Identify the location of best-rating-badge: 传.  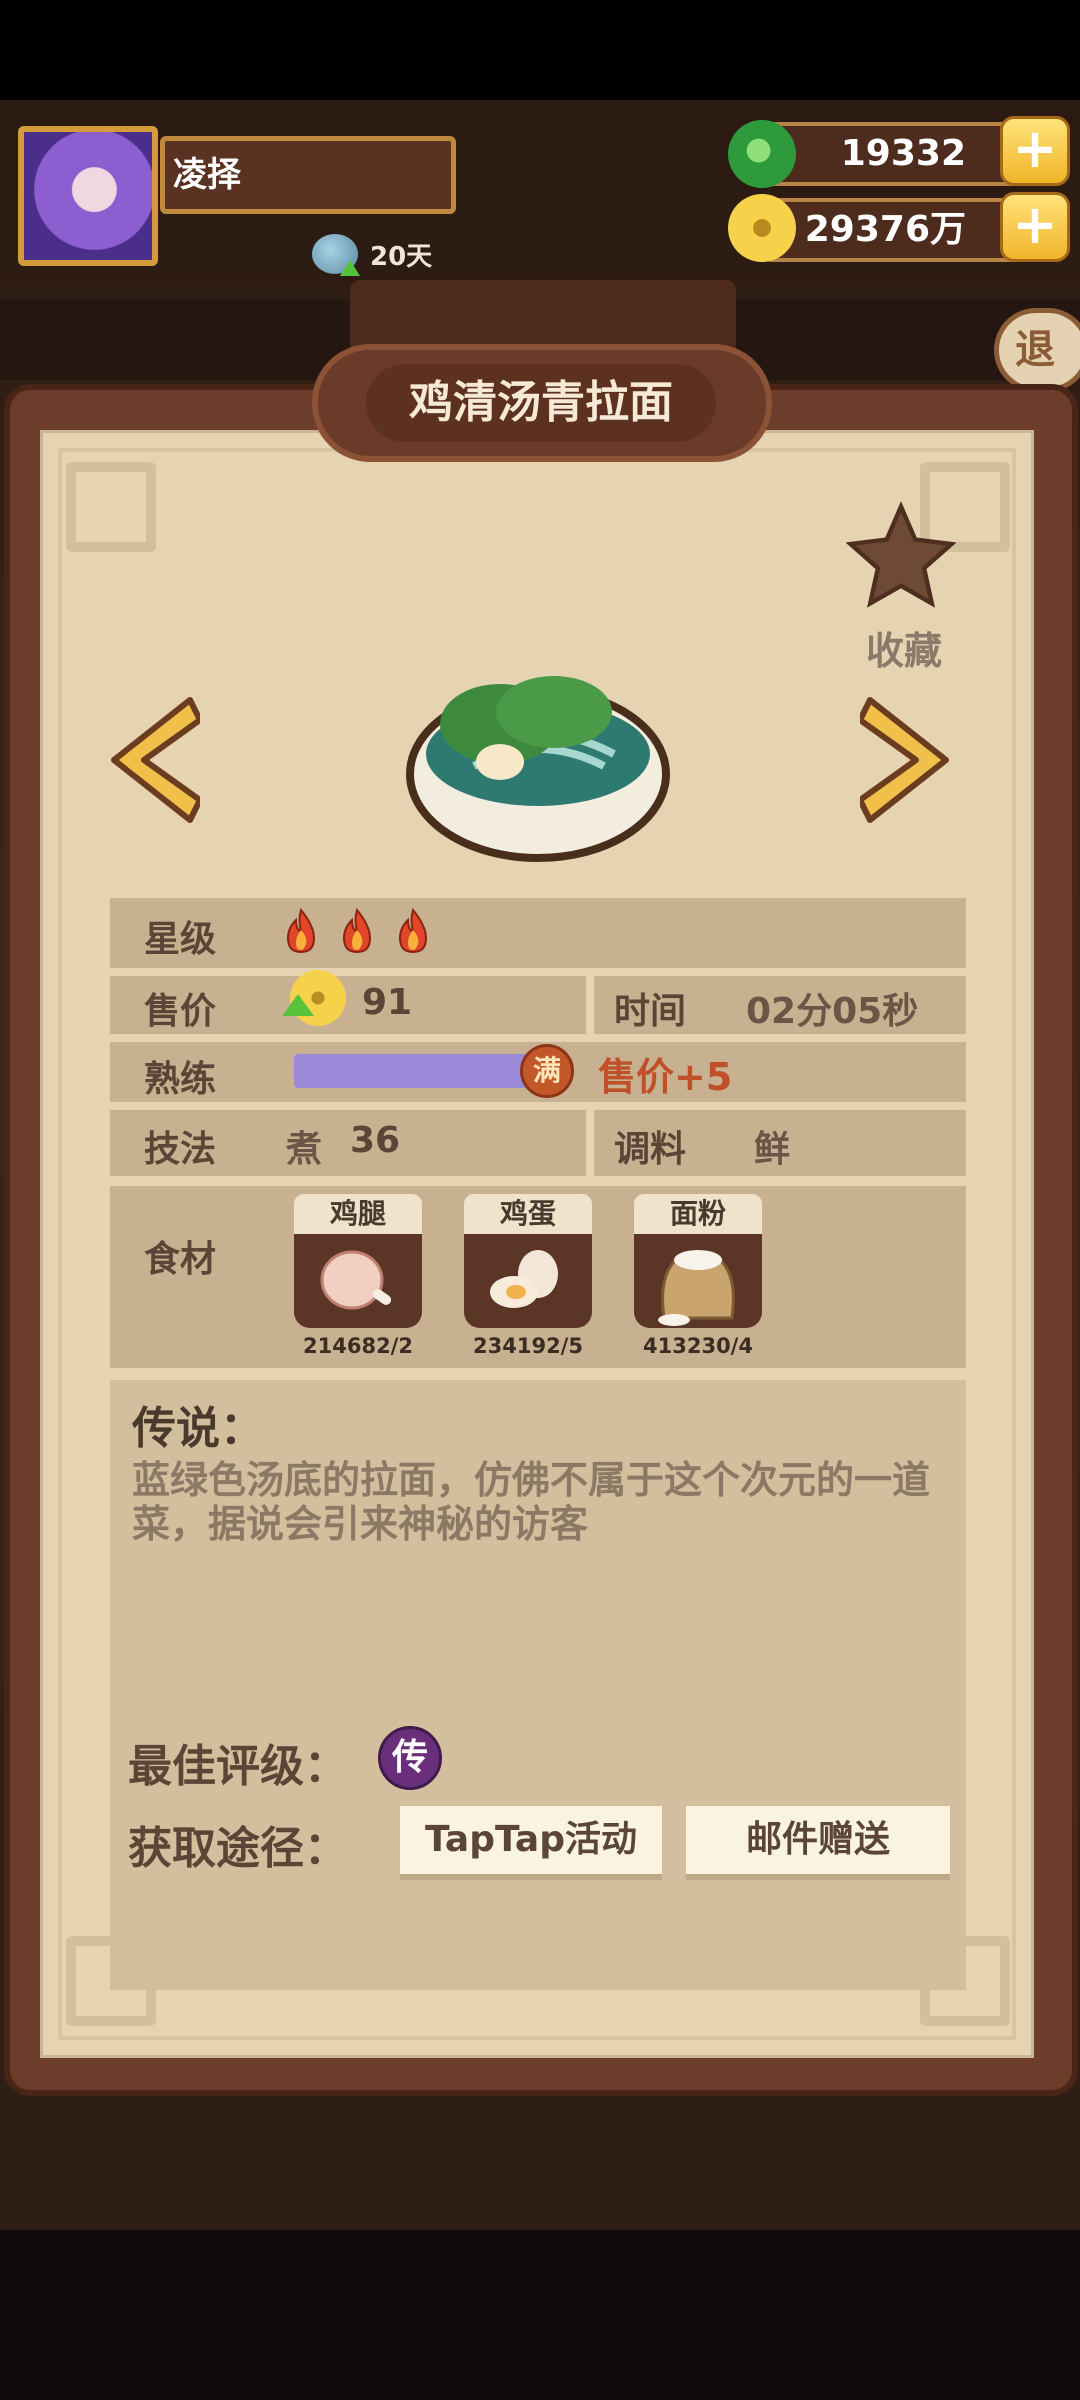
(410, 1758).